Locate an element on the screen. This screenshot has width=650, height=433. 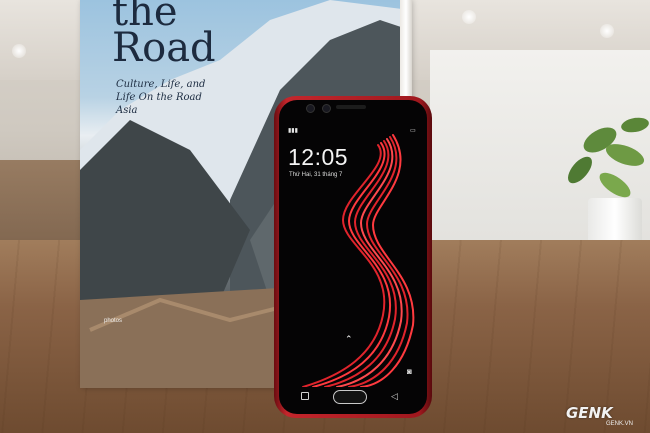
status-bar-left: ▮▮▮ is located at coordinates (293, 131).